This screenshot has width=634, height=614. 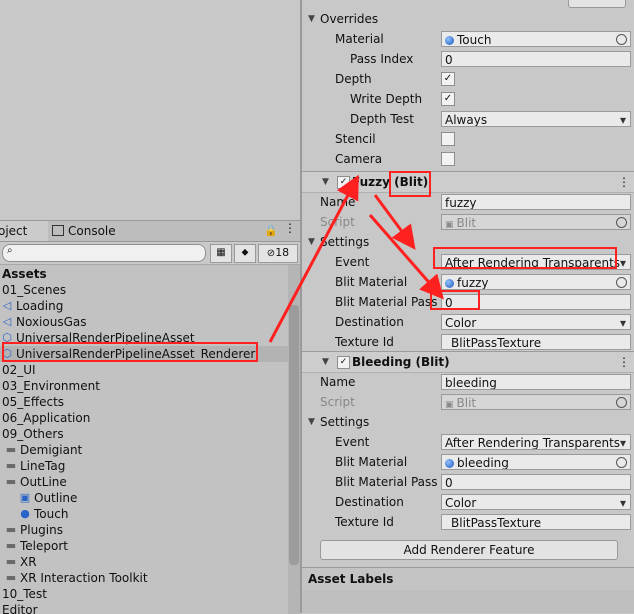 I want to click on bleeding-event-dropdown: After Rendering Transparents, so click(x=536, y=442).